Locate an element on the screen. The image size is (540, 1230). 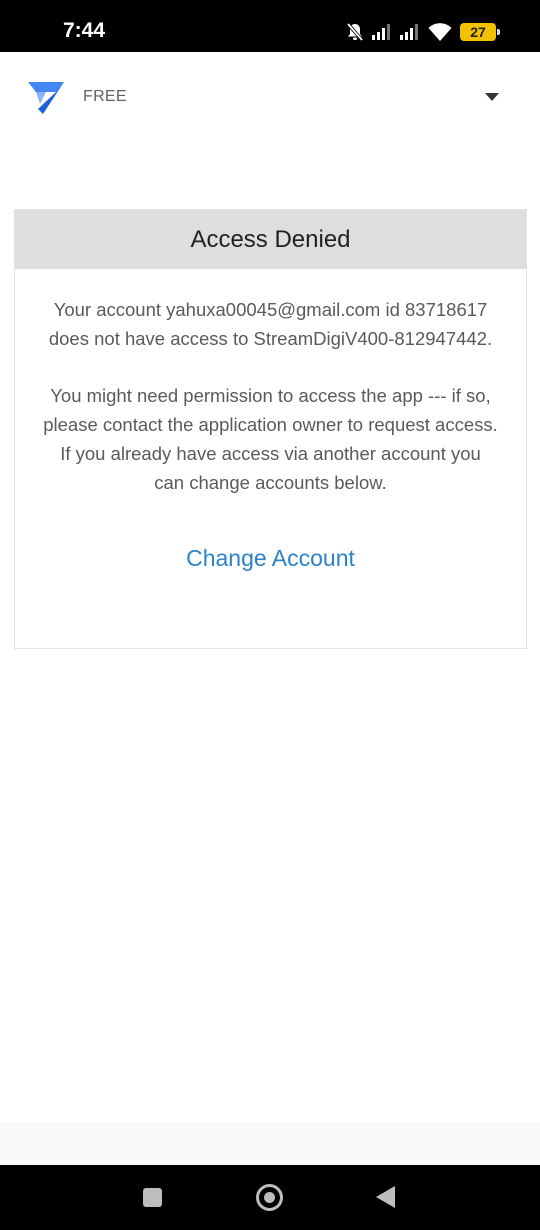
battery-level: 27 is located at coordinates (478, 32).